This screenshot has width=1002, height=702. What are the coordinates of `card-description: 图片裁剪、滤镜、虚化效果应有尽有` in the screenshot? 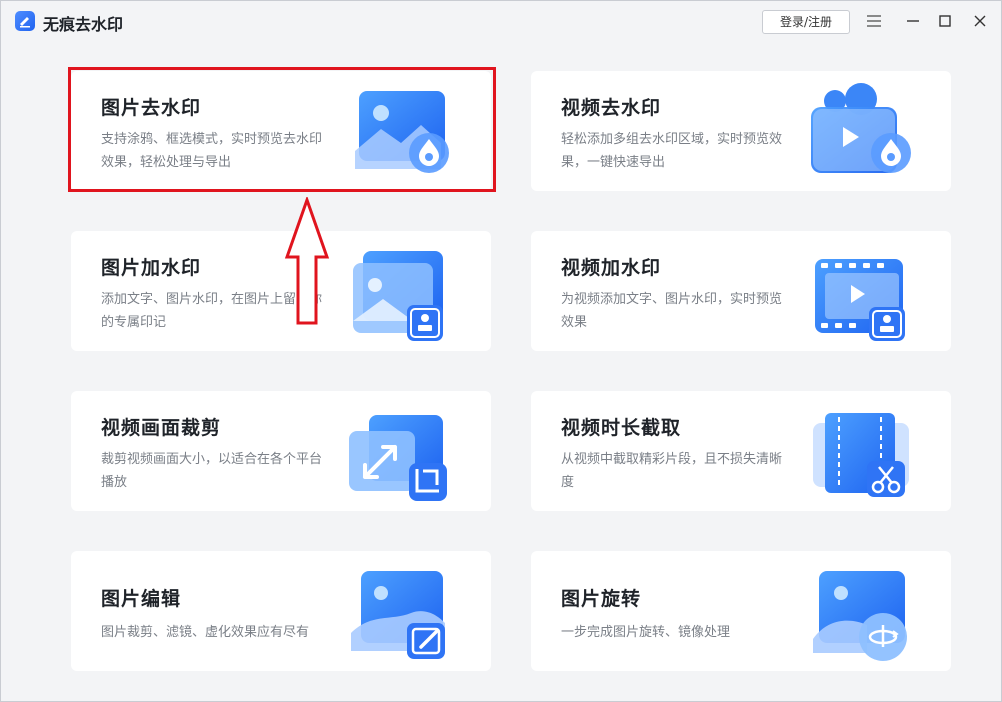 It's located at (205, 632).